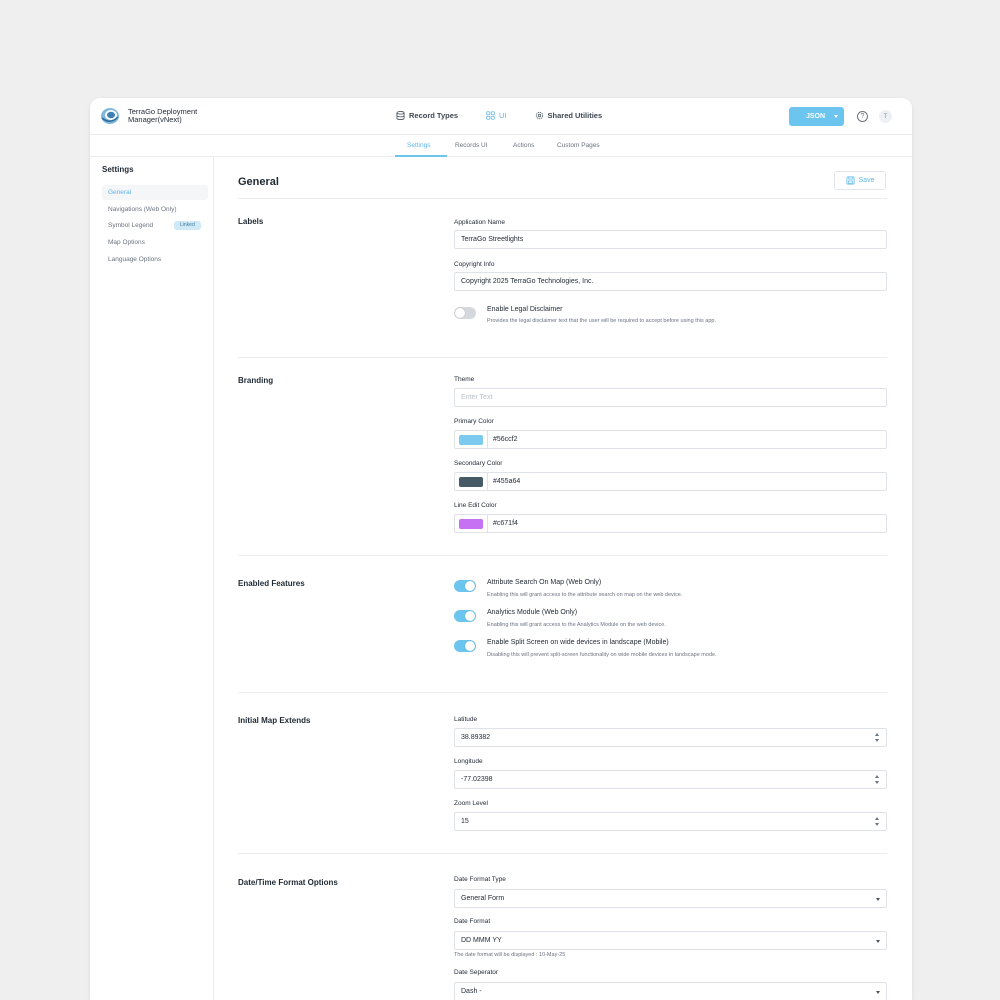 The image size is (1000, 1000). I want to click on nav-ui: UI, so click(496, 115).